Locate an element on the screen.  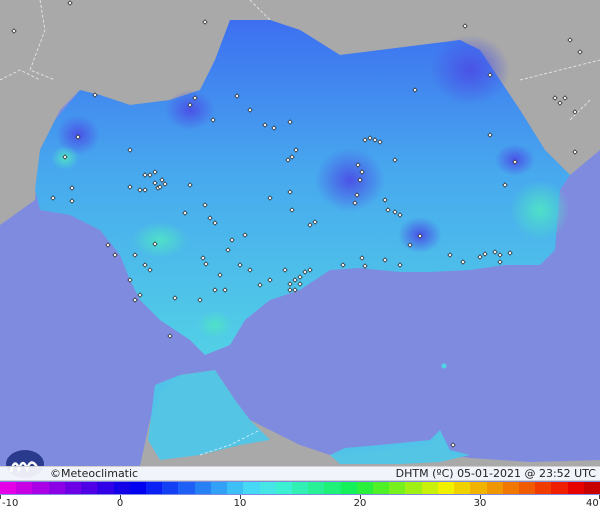
warm-spot-seville is located at coordinates (160, 240).